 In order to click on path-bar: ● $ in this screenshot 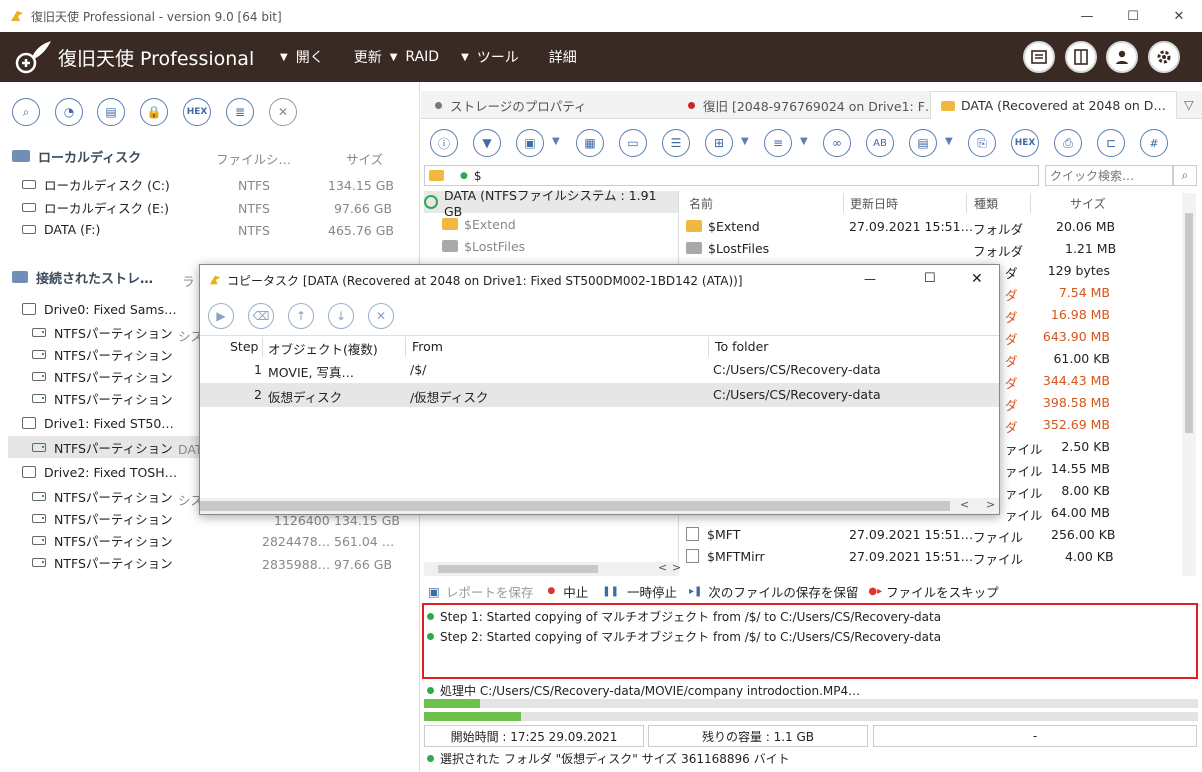, I will do `click(731, 175)`.